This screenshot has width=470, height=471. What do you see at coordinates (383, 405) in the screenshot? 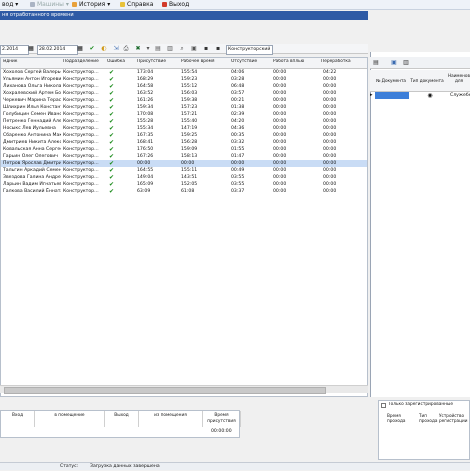
I see `registered-only-checkbox` at bounding box center [383, 405].